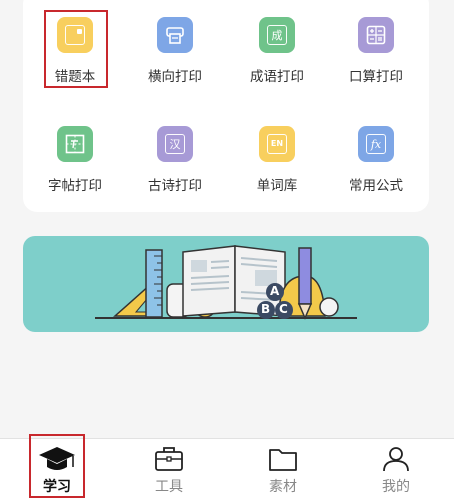 The image size is (454, 498). I want to click on block-letter-a: A, so click(275, 291).